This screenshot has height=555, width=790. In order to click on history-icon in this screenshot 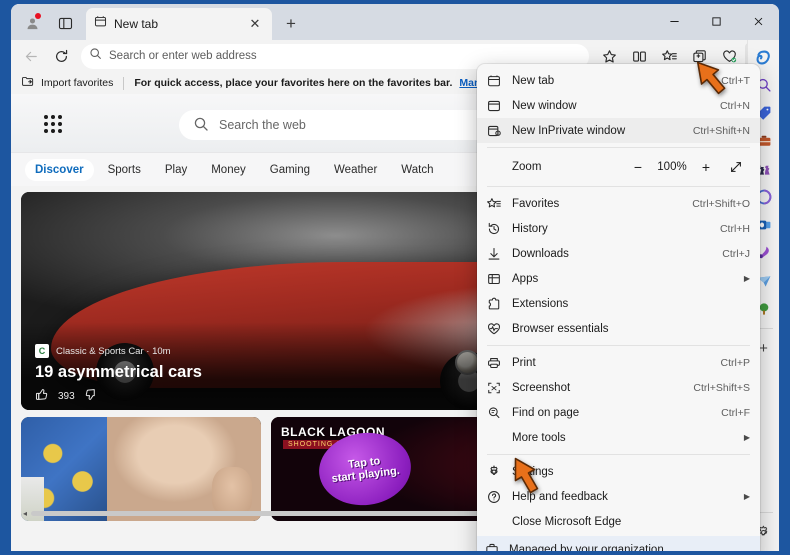, I will do `click(493, 229)`.